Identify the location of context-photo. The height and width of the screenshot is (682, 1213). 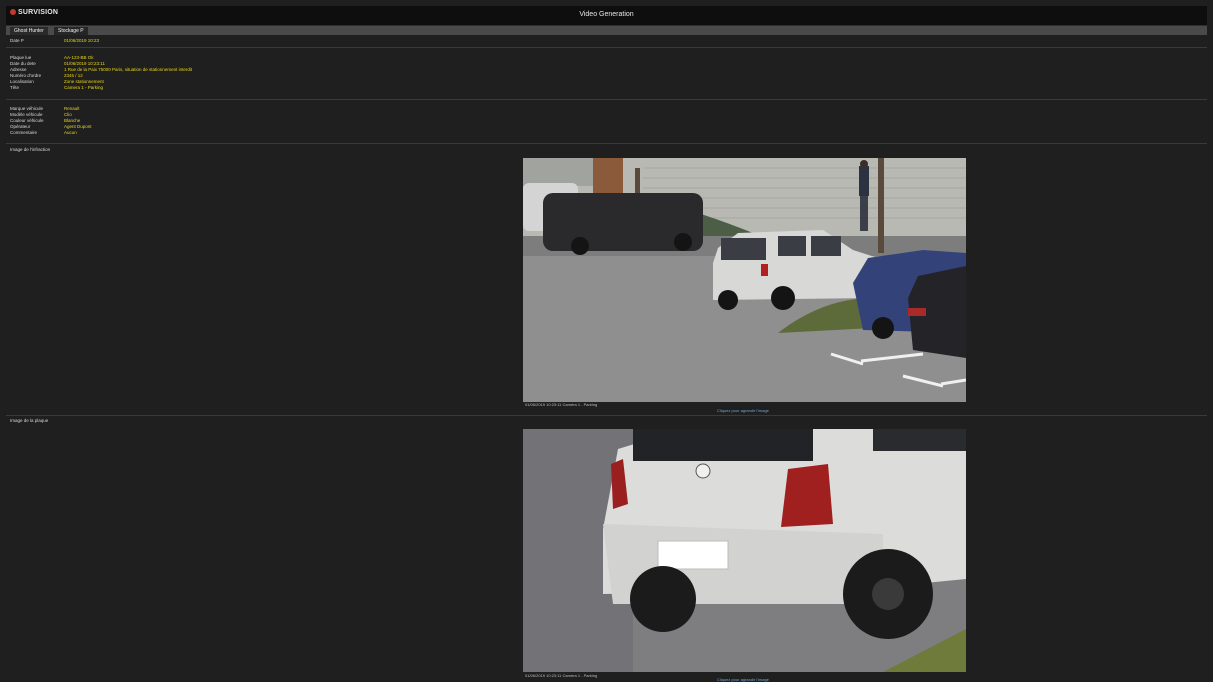
(744, 280).